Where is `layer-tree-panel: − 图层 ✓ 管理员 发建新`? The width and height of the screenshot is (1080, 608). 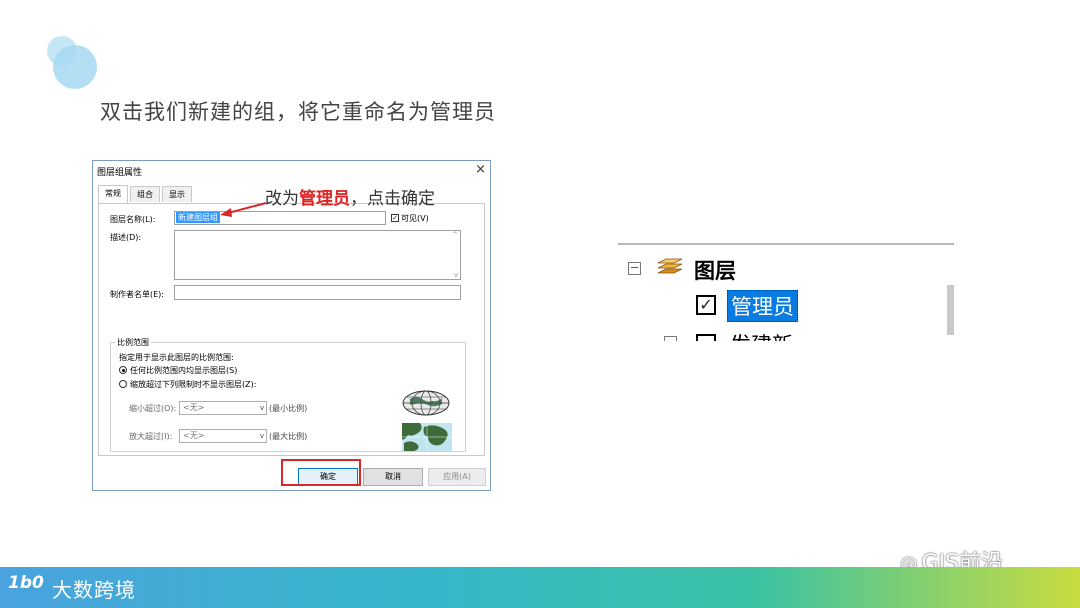 layer-tree-panel: − 图层 ✓ 管理员 发建新 is located at coordinates (786, 292).